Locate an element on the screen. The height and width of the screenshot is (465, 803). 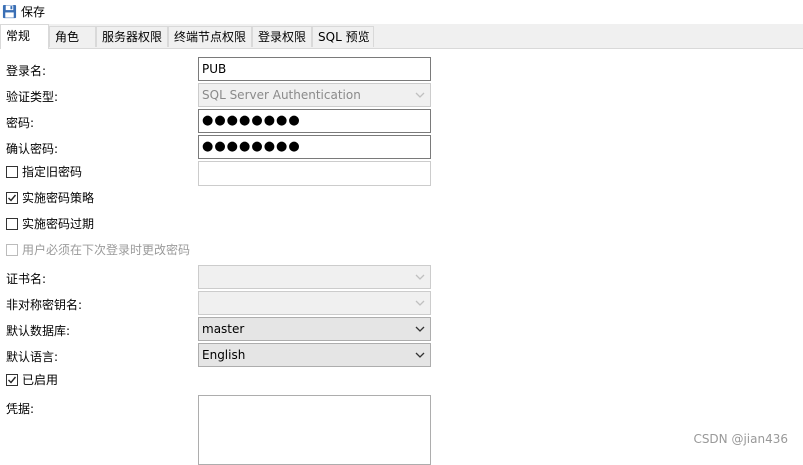
enforce-policy-label: 实施密码策略 is located at coordinates (58, 198).